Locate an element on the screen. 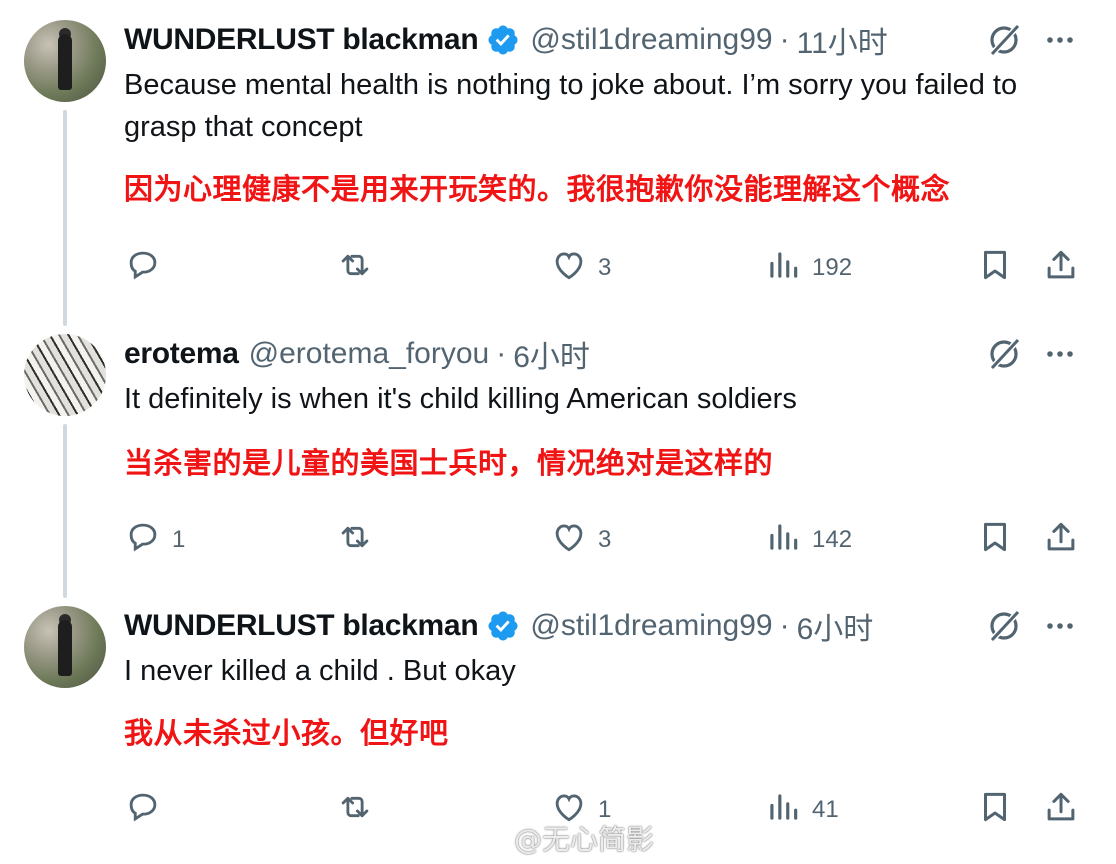 The height and width of the screenshot is (864, 1116). reply-count: 1 is located at coordinates (179, 539).